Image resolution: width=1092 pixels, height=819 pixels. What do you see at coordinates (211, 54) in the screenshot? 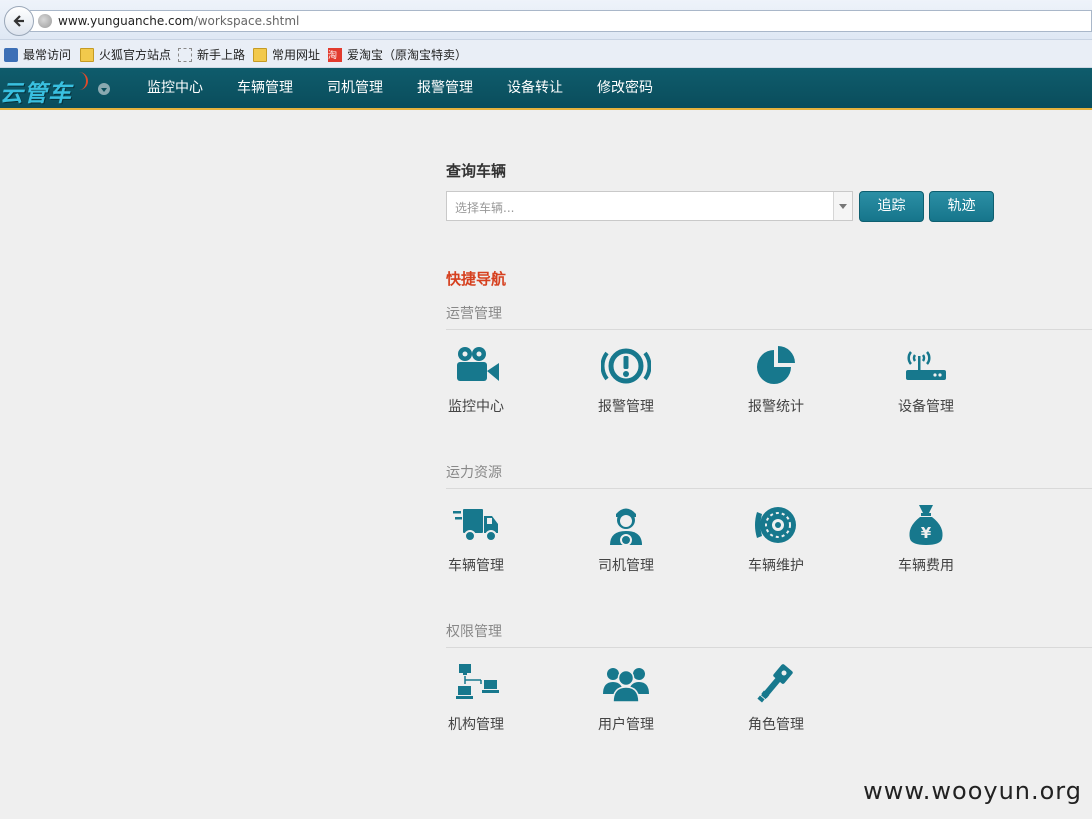
I see `bookmark-getting-started: 新手上路` at bounding box center [211, 54].